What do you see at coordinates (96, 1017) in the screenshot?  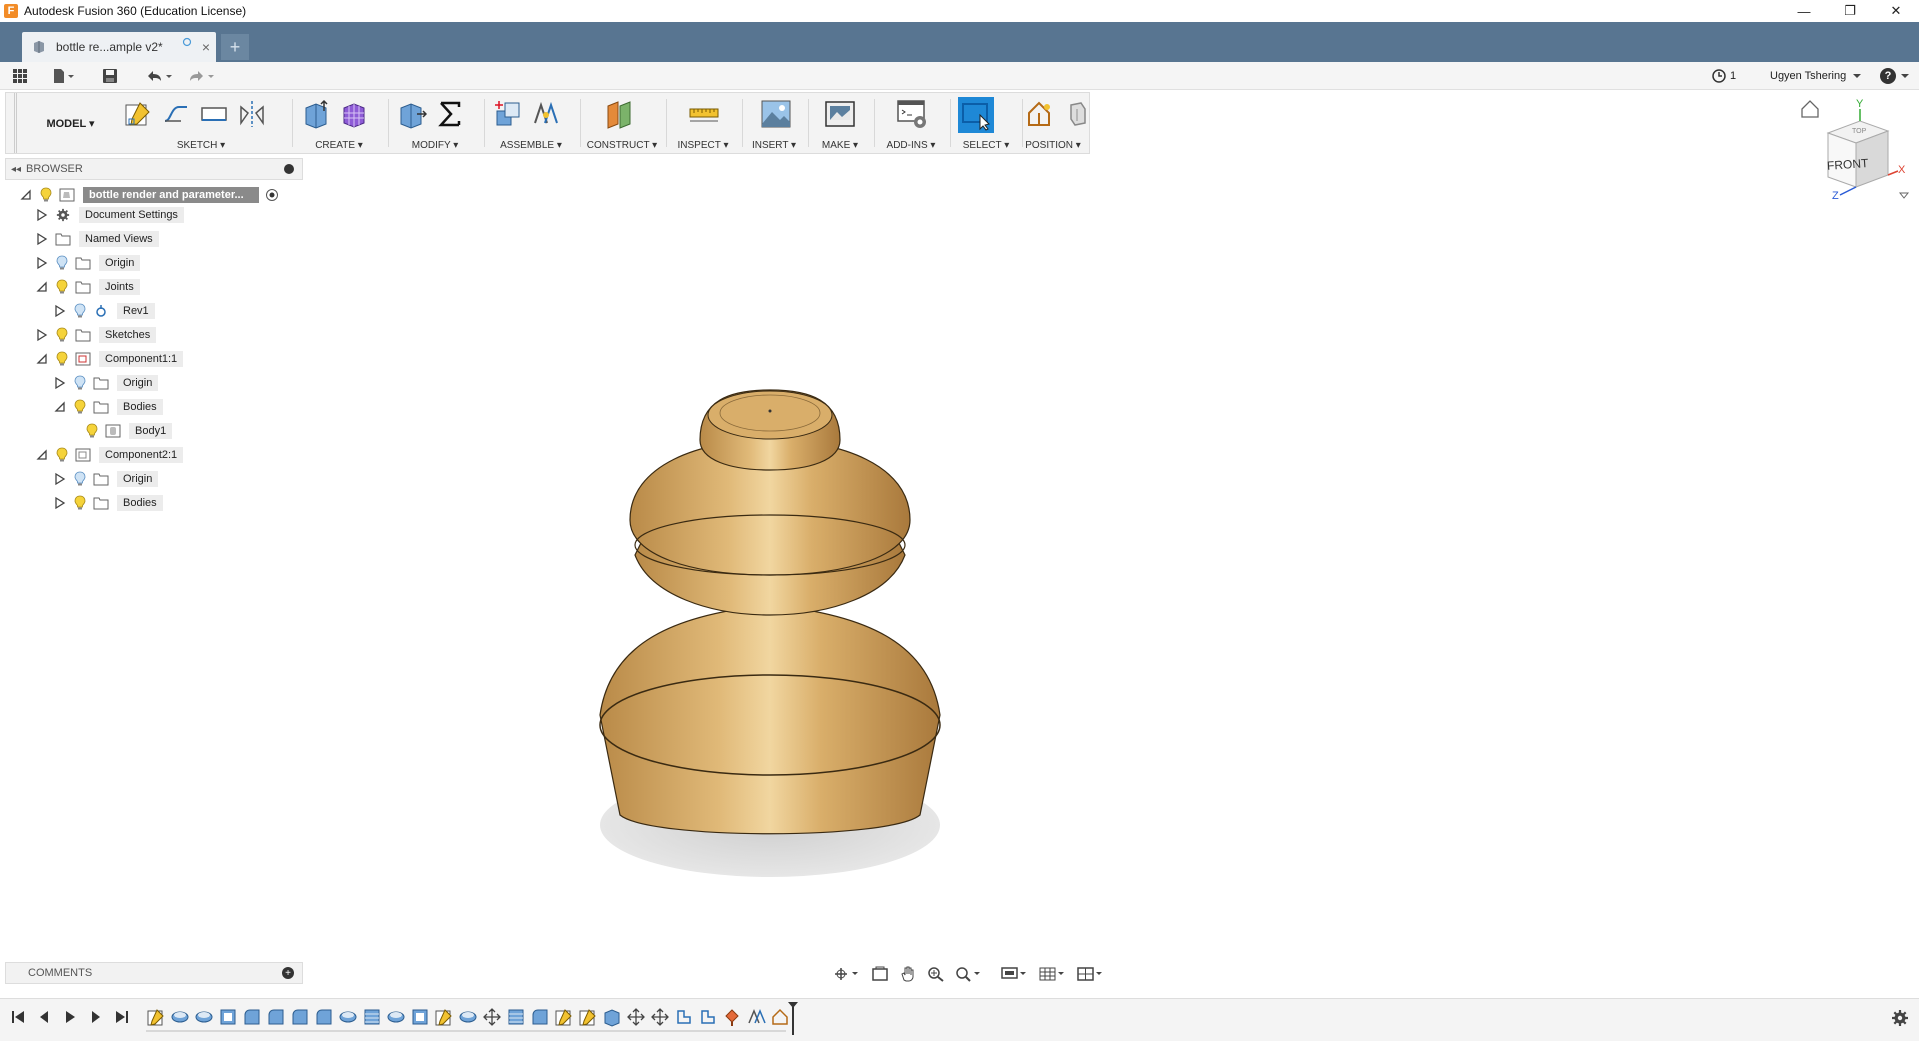 I see `step-forward-icon` at bounding box center [96, 1017].